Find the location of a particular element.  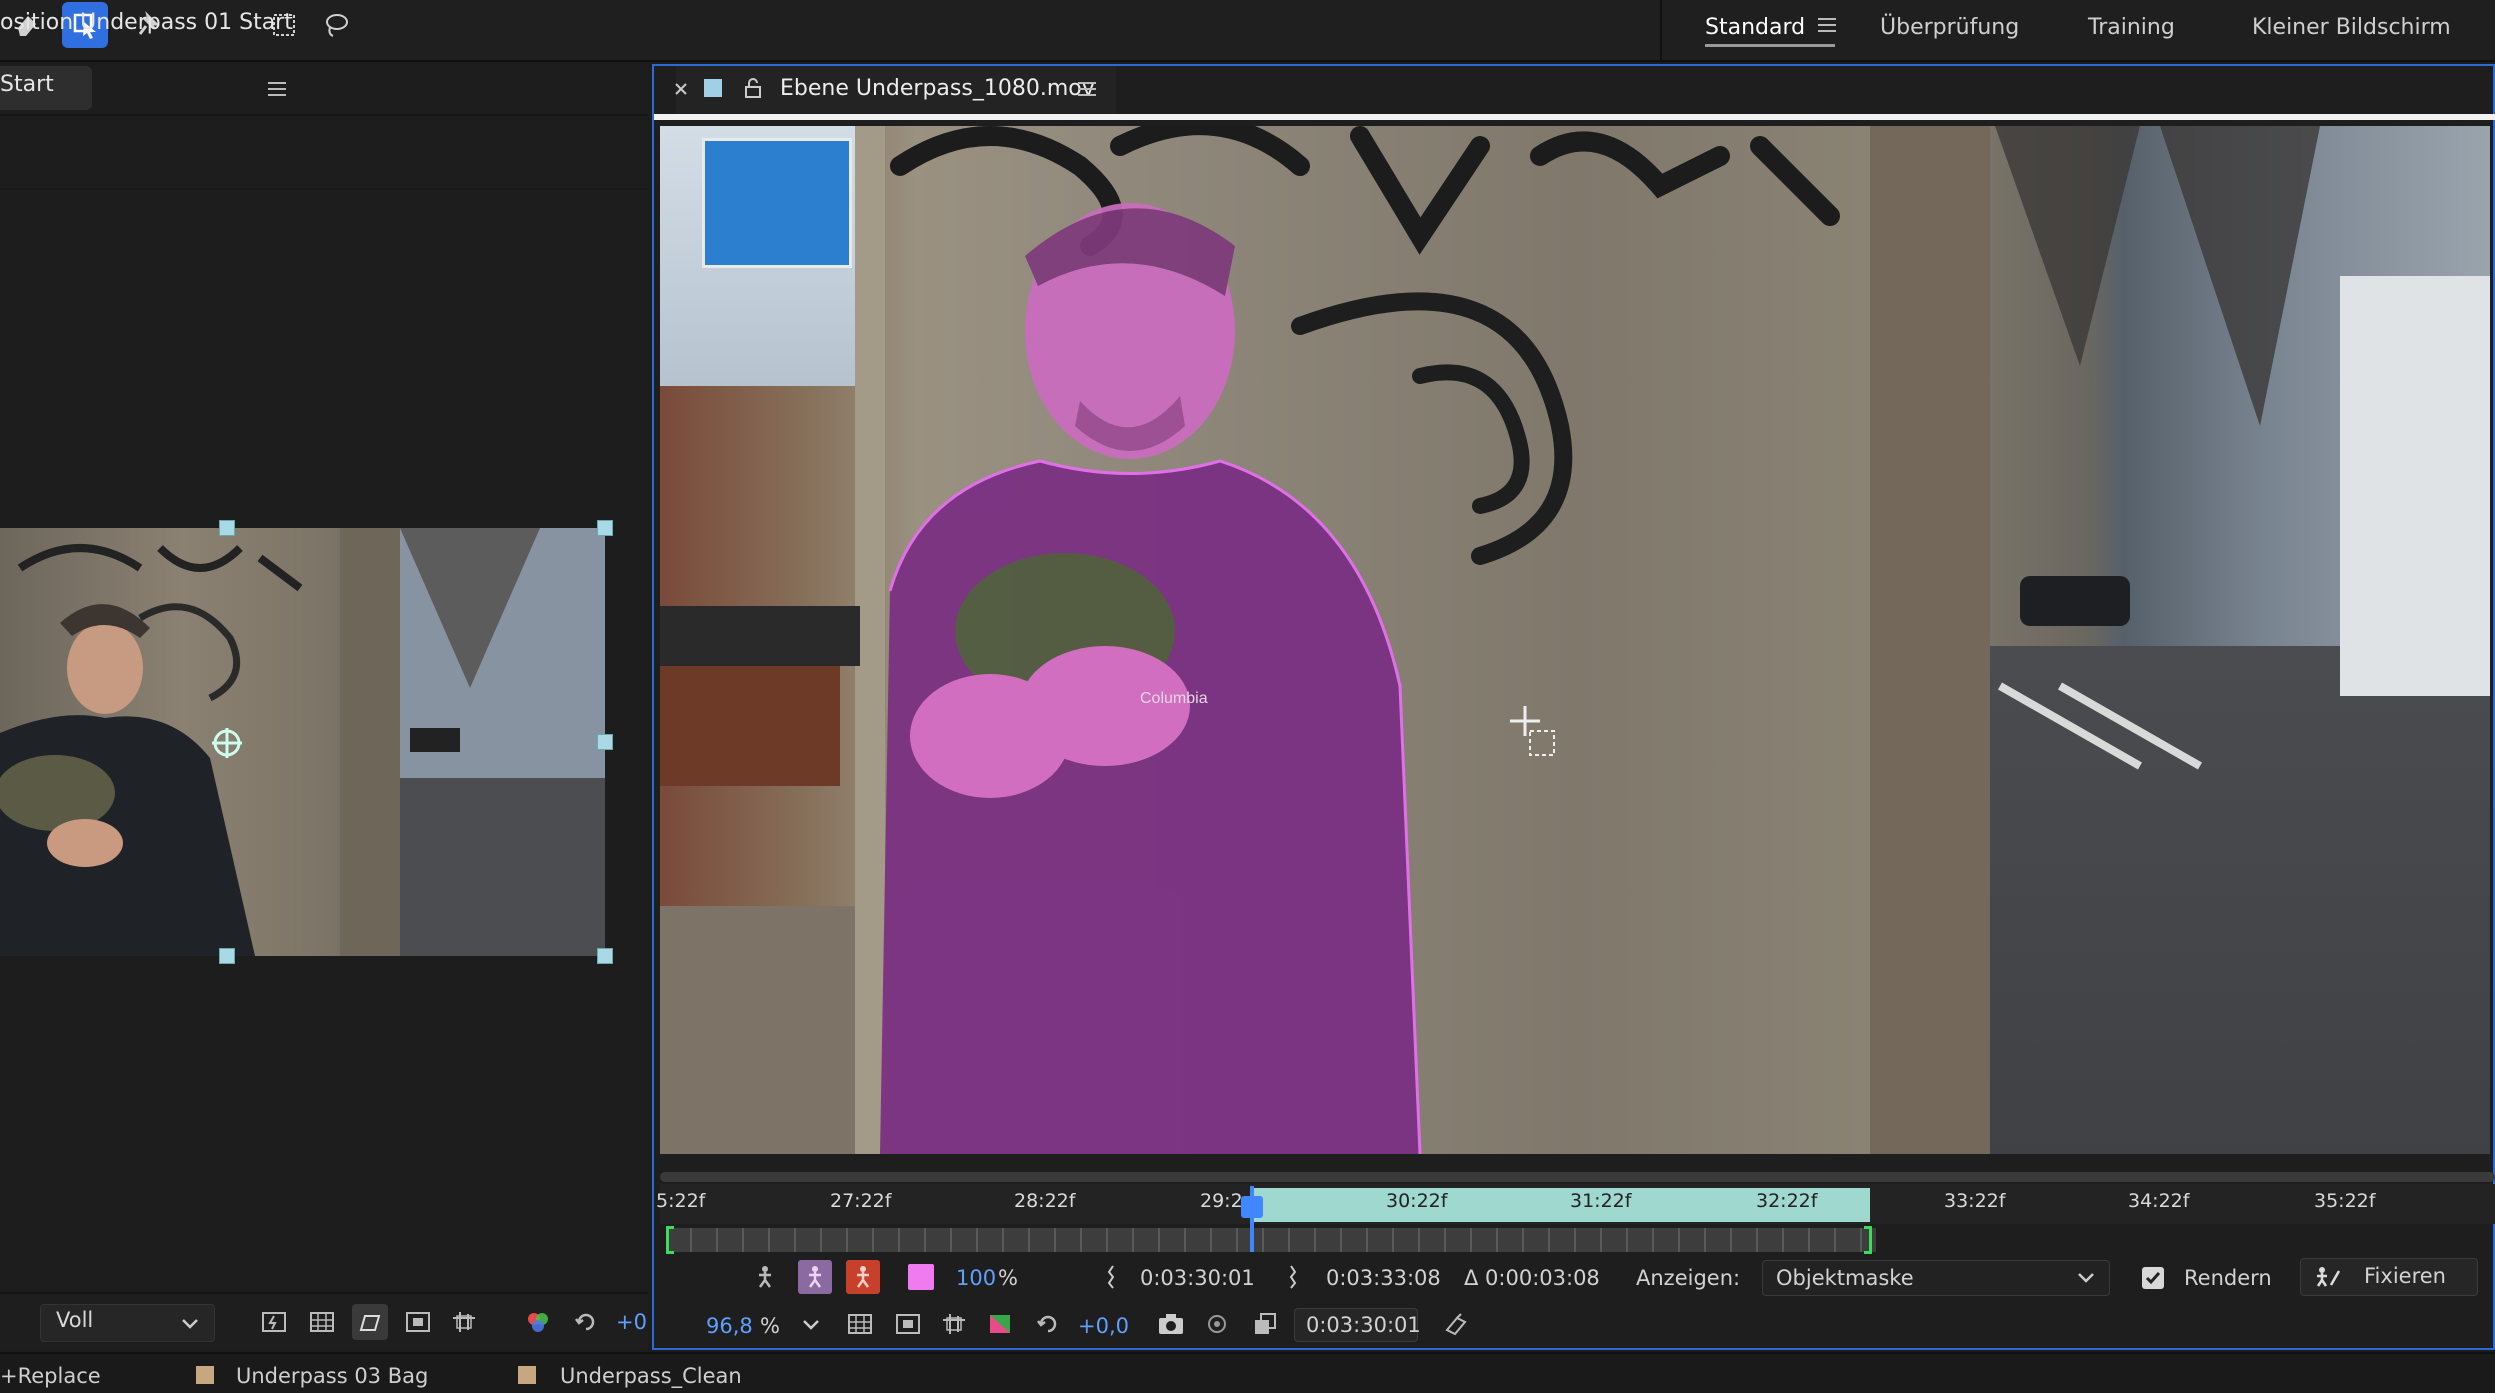

workspace-tab-training: Training is located at coordinates (2131, 28).